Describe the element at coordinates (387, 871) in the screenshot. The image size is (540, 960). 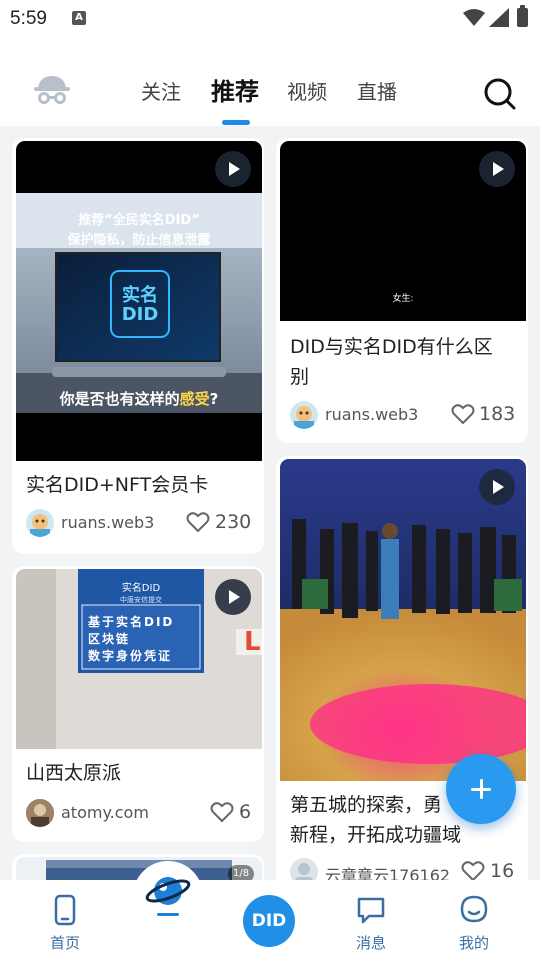
I see `username: 云章章云176162` at that location.